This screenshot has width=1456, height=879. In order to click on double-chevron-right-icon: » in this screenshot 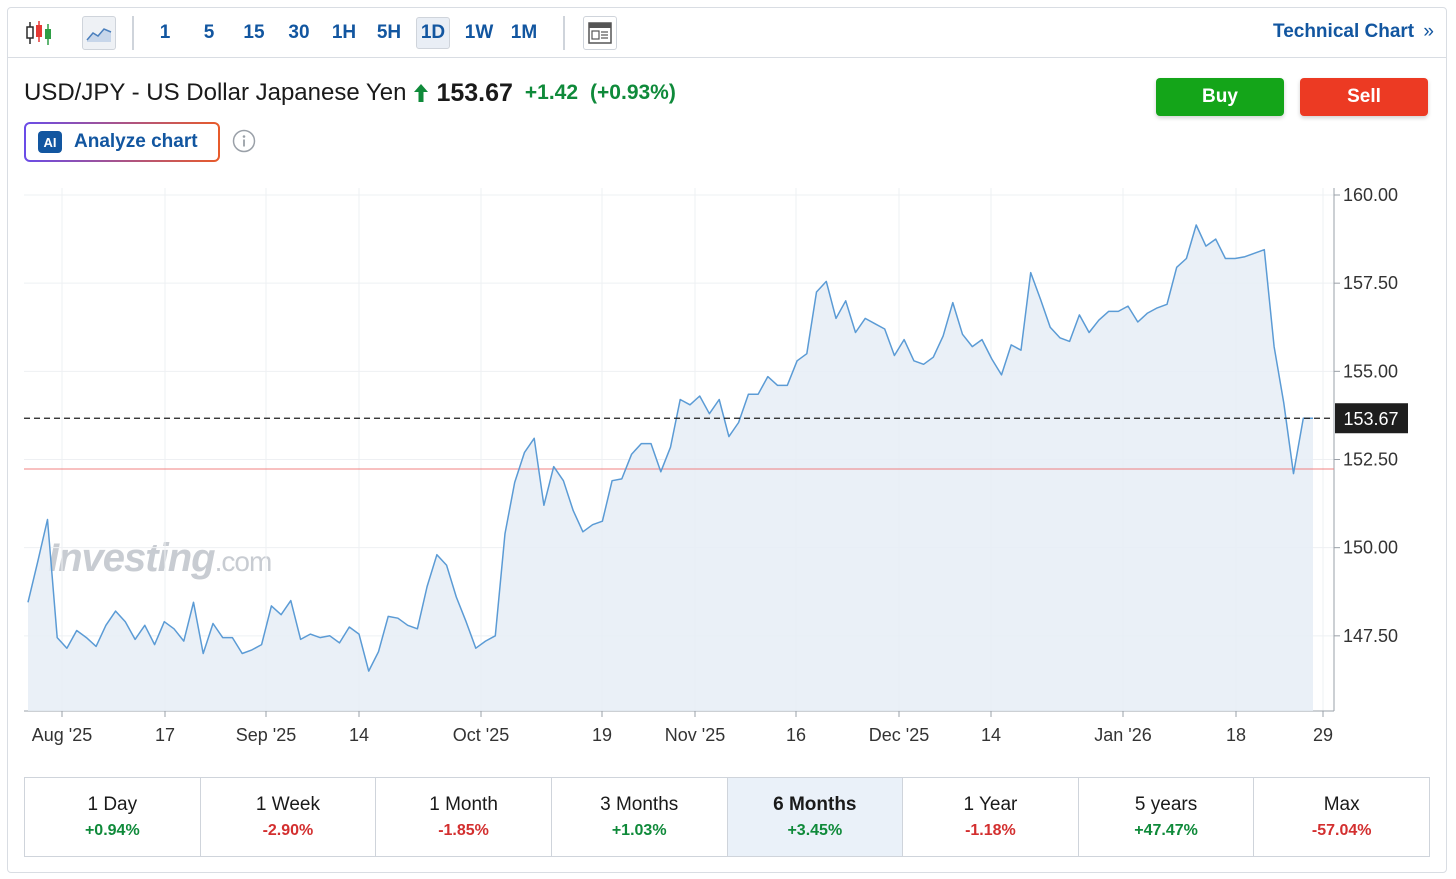, I will do `click(1428, 31)`.